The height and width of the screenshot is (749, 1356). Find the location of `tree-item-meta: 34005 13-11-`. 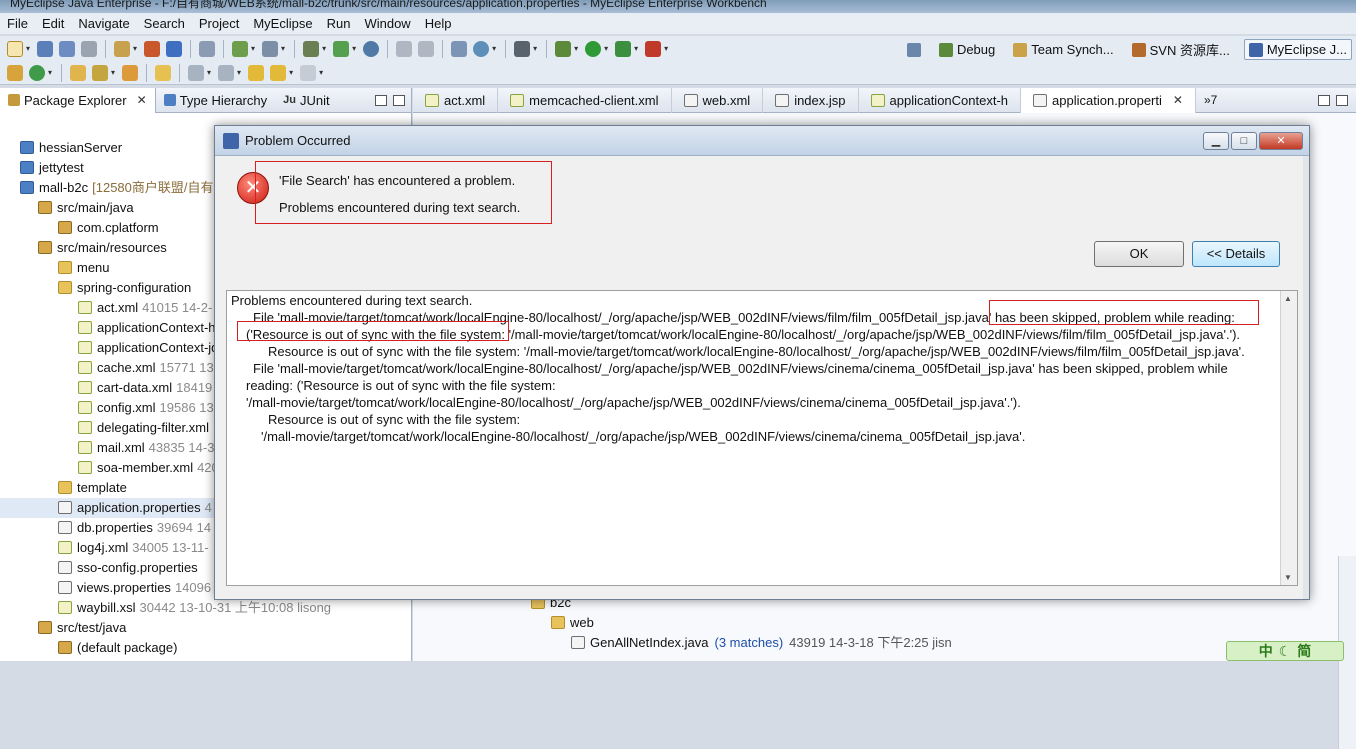

tree-item-meta: 34005 13-11- is located at coordinates (170, 547).